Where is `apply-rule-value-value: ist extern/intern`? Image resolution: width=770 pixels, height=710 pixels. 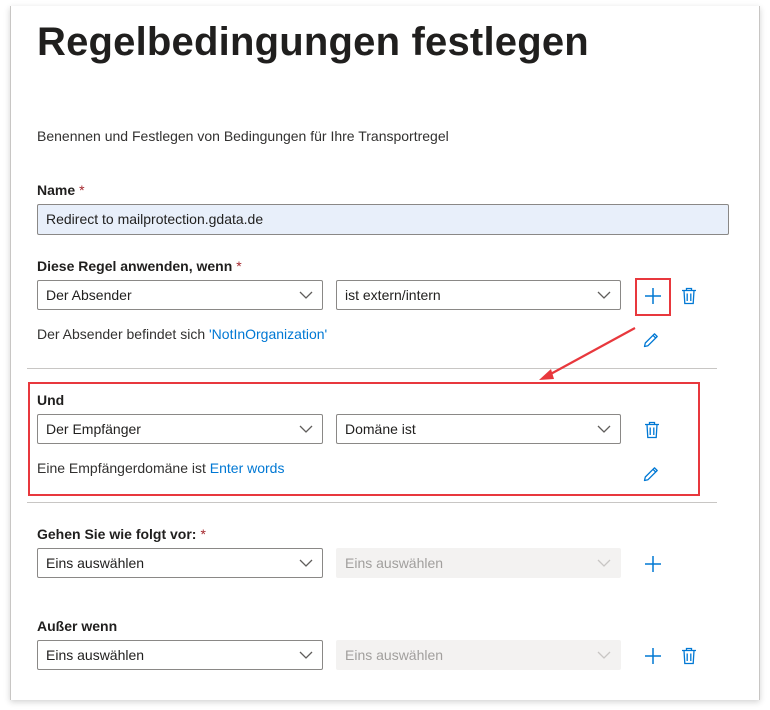
apply-rule-value-value: ist extern/intern is located at coordinates (393, 295).